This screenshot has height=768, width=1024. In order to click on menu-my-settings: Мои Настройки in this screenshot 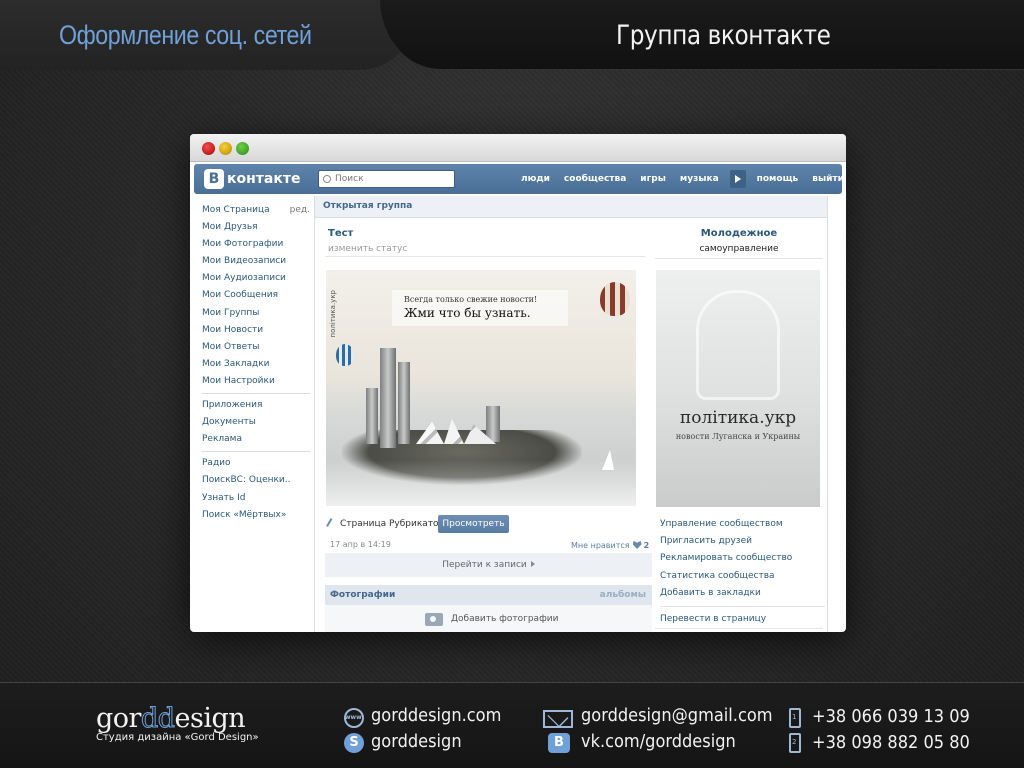, I will do `click(256, 381)`.